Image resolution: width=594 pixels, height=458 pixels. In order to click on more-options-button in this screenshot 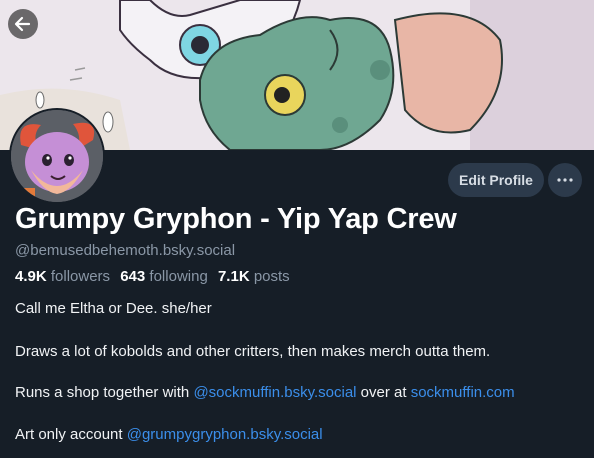, I will do `click(565, 180)`.